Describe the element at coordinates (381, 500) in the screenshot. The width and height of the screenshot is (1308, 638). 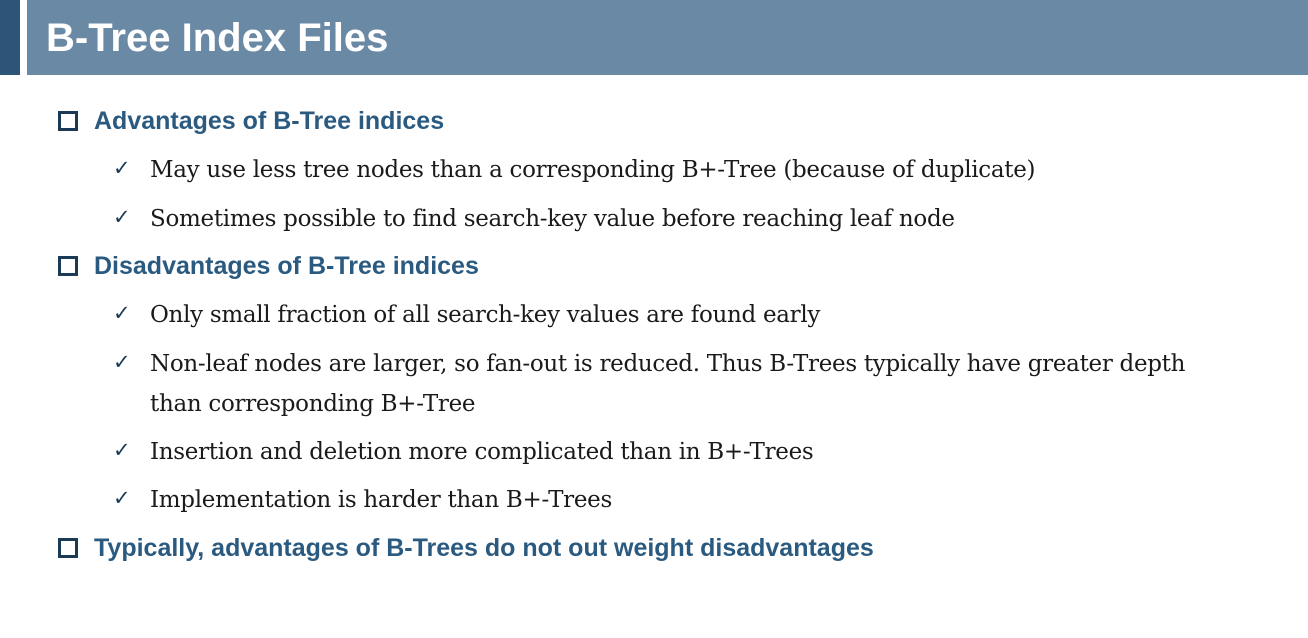
I see `list-item-text: Implementation is harder than B+-Trees` at that location.